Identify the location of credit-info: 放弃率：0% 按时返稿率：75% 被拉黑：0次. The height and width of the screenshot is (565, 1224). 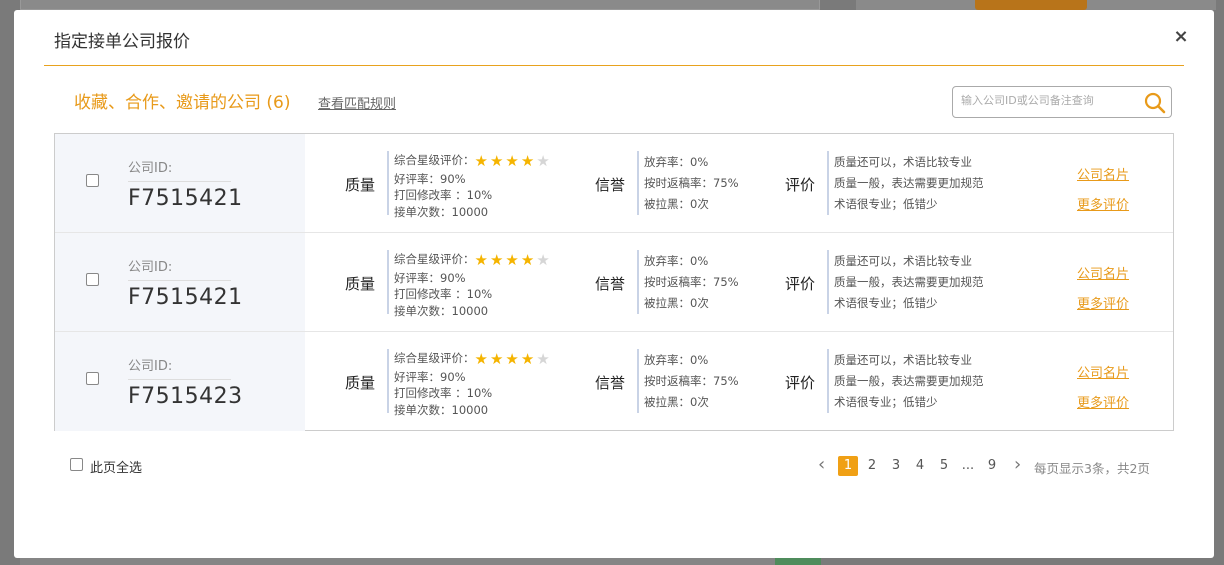
(691, 183).